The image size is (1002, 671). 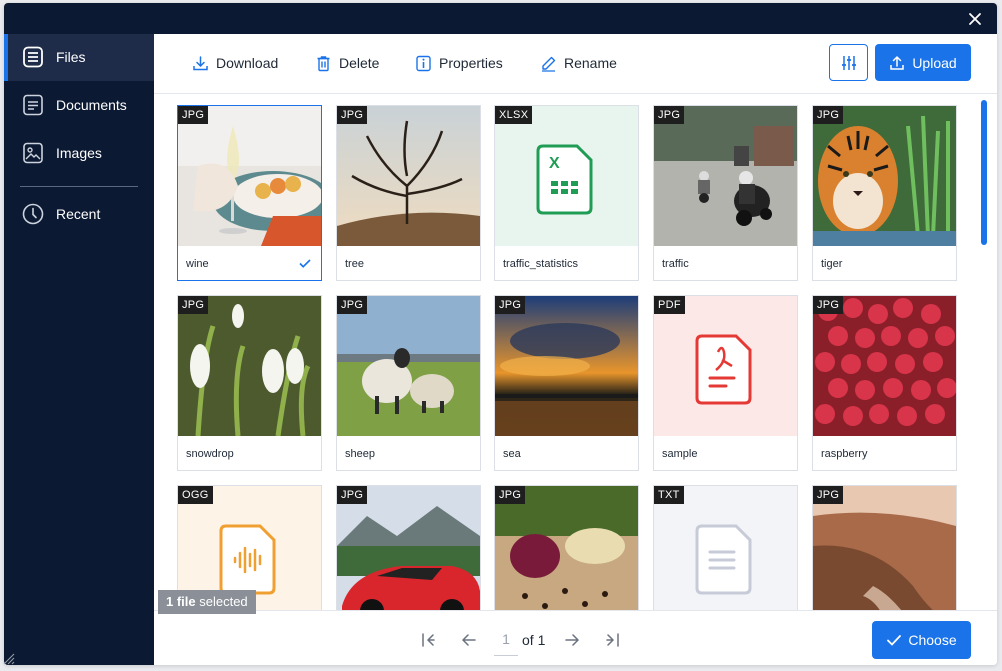 I want to click on resize-grip-icon, so click(x=9, y=659).